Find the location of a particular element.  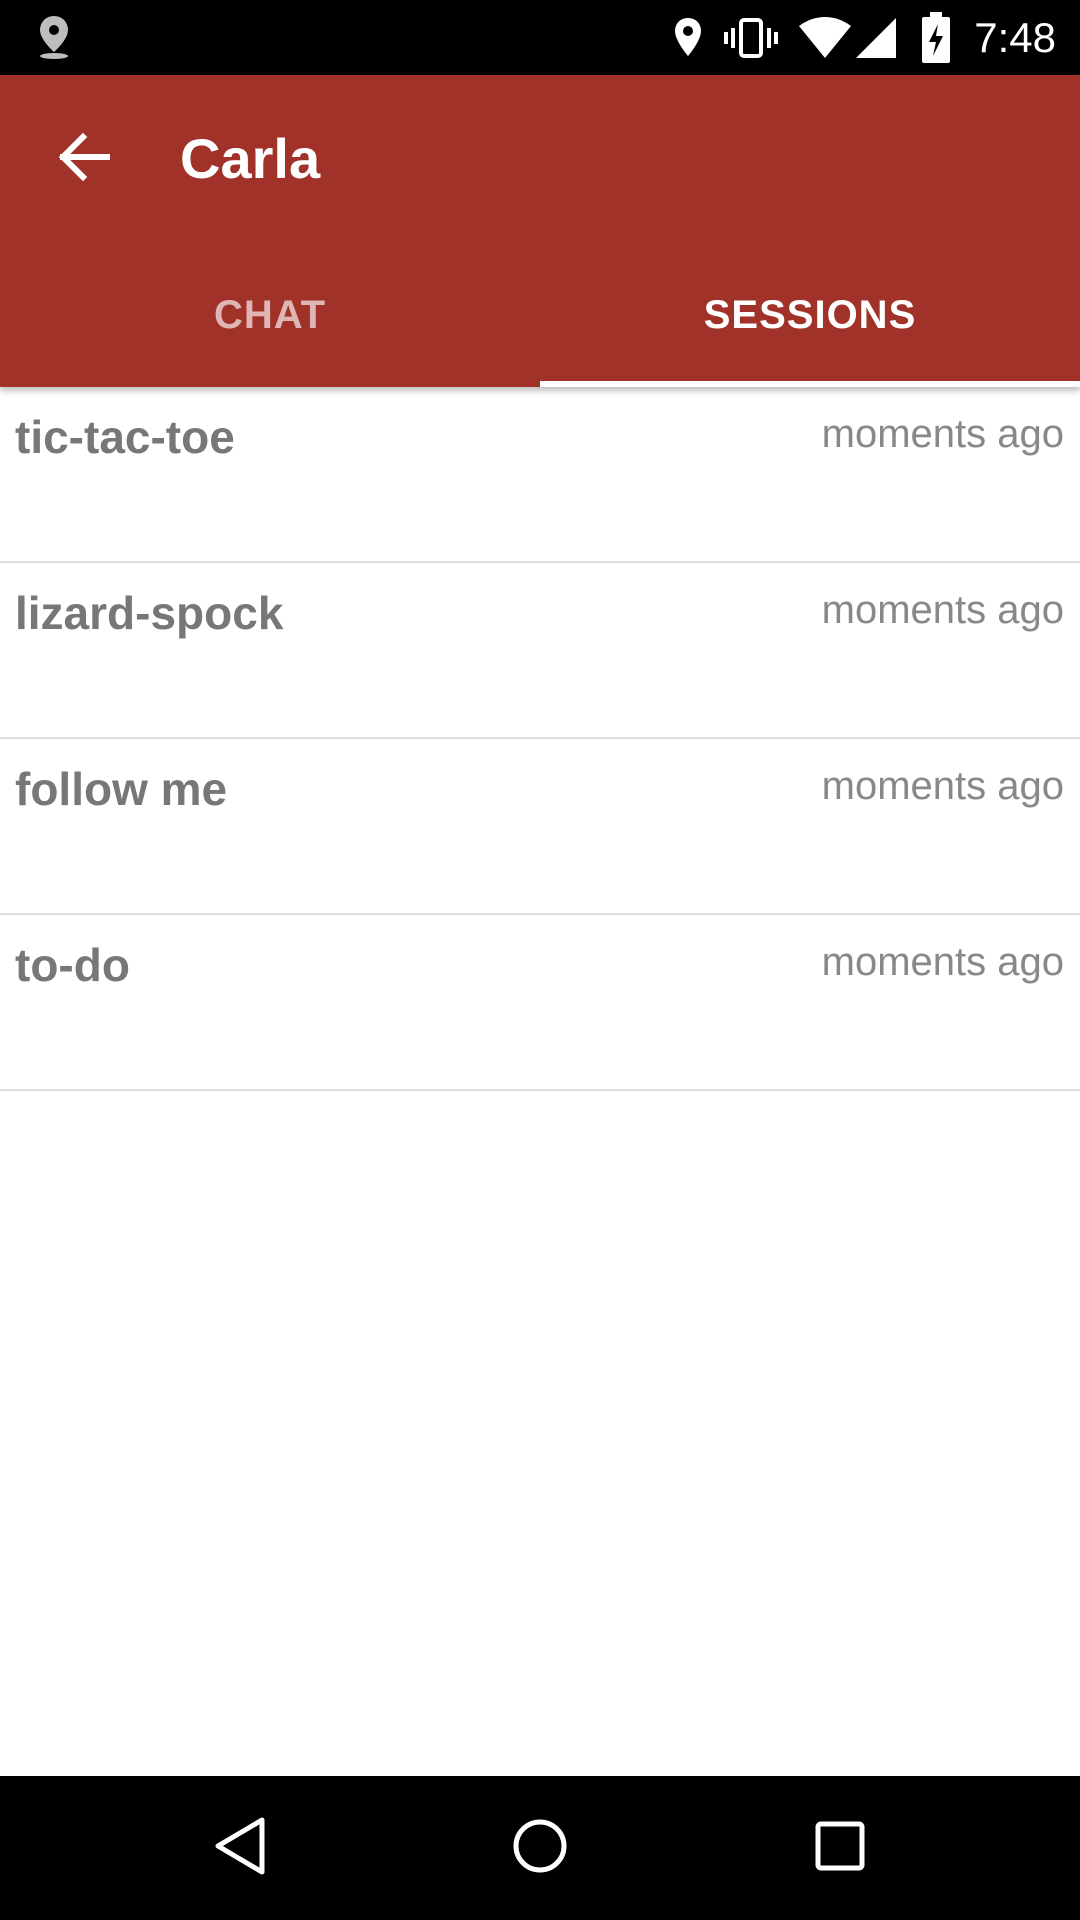

tab-sessions: SESSIONS is located at coordinates (810, 315).